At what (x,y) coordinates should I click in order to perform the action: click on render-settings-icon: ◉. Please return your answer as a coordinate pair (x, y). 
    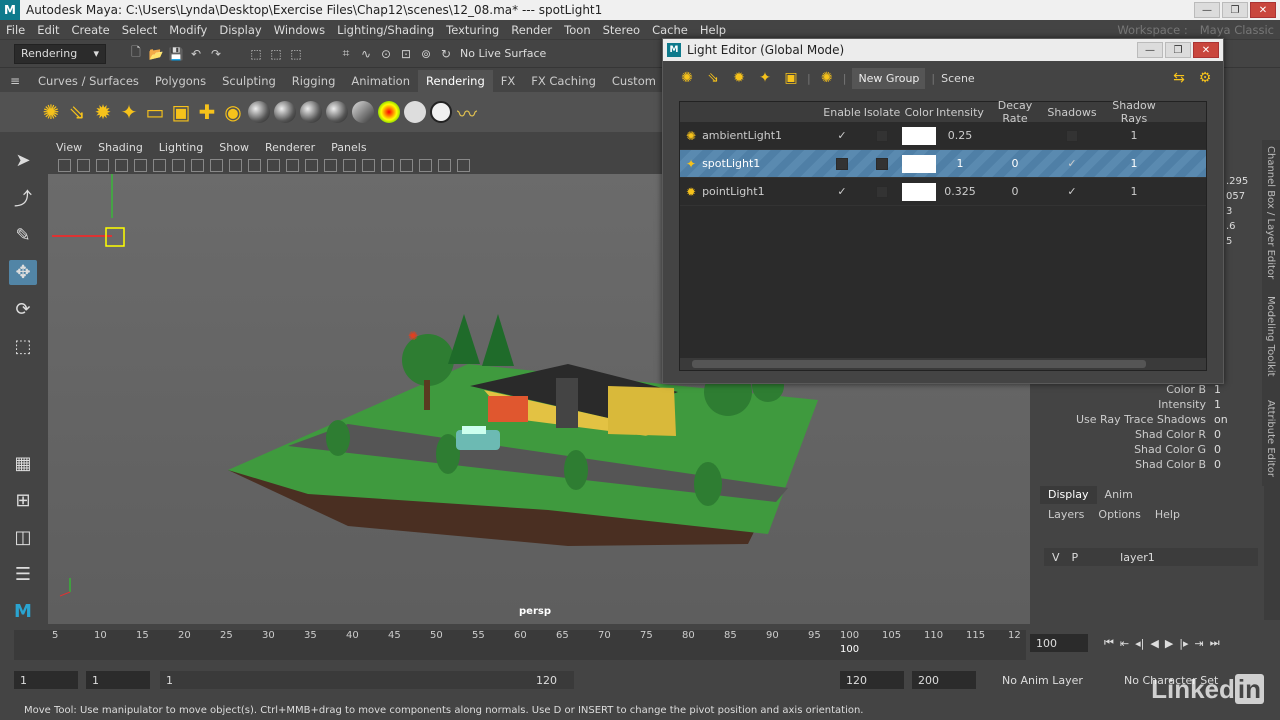
    Looking at the image, I should click on (233, 112).